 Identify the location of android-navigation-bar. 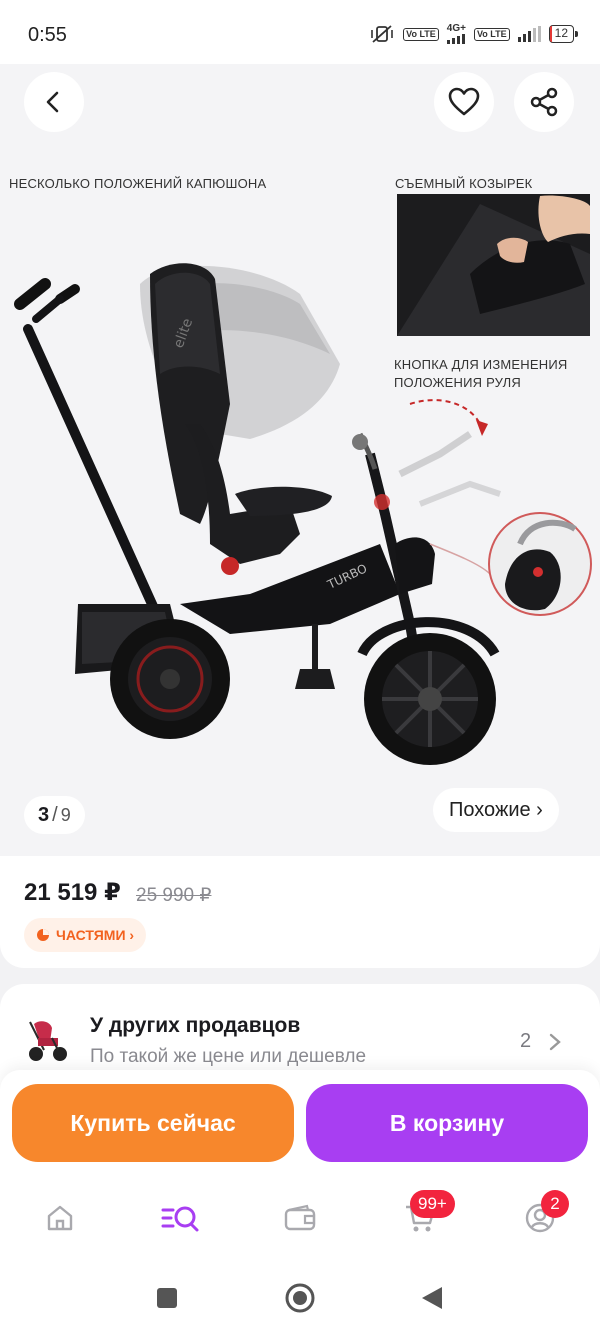
(300, 1298).